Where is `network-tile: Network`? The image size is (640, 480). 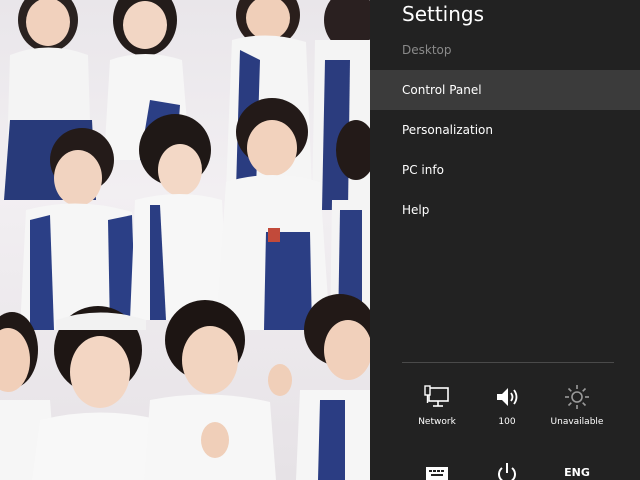
network-tile: Network is located at coordinates (437, 404).